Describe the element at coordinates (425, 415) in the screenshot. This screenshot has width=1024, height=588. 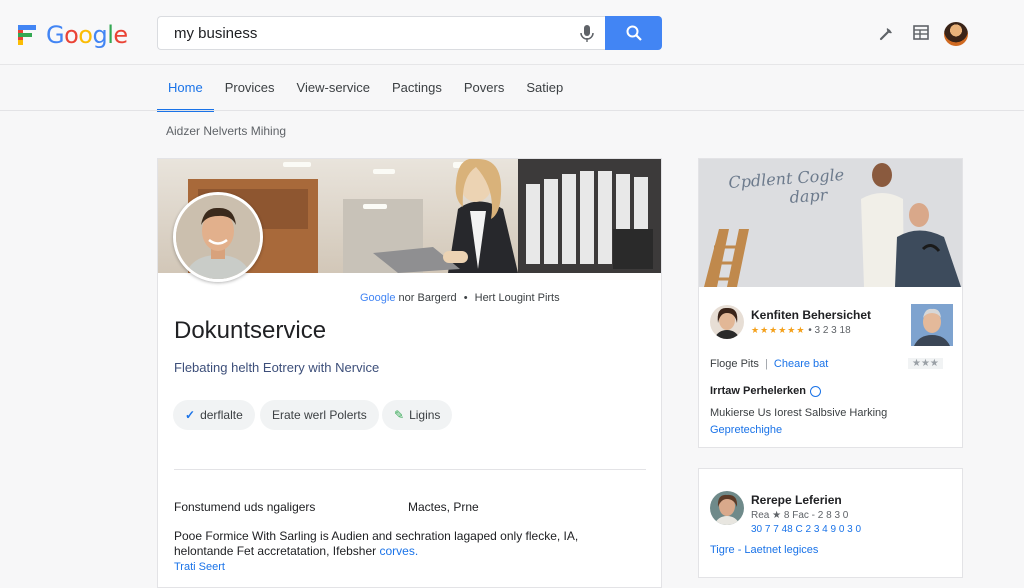
I see `chip-label: Ligins` at that location.